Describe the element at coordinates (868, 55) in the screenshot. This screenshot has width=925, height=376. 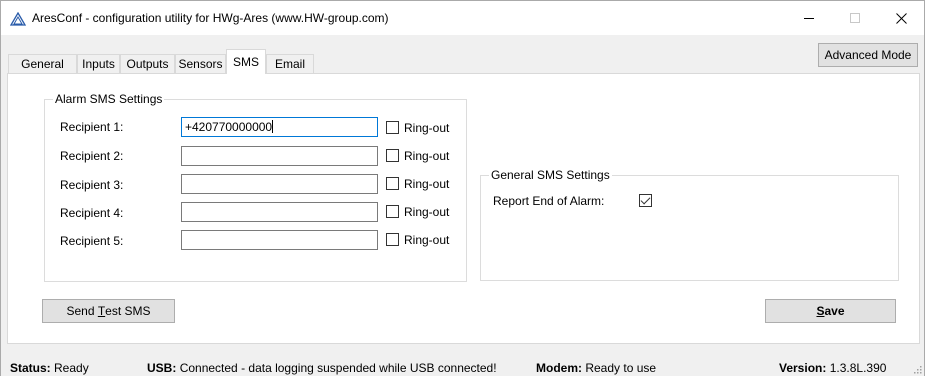
I see `advanced-mode-button: Advanced Mode` at that location.